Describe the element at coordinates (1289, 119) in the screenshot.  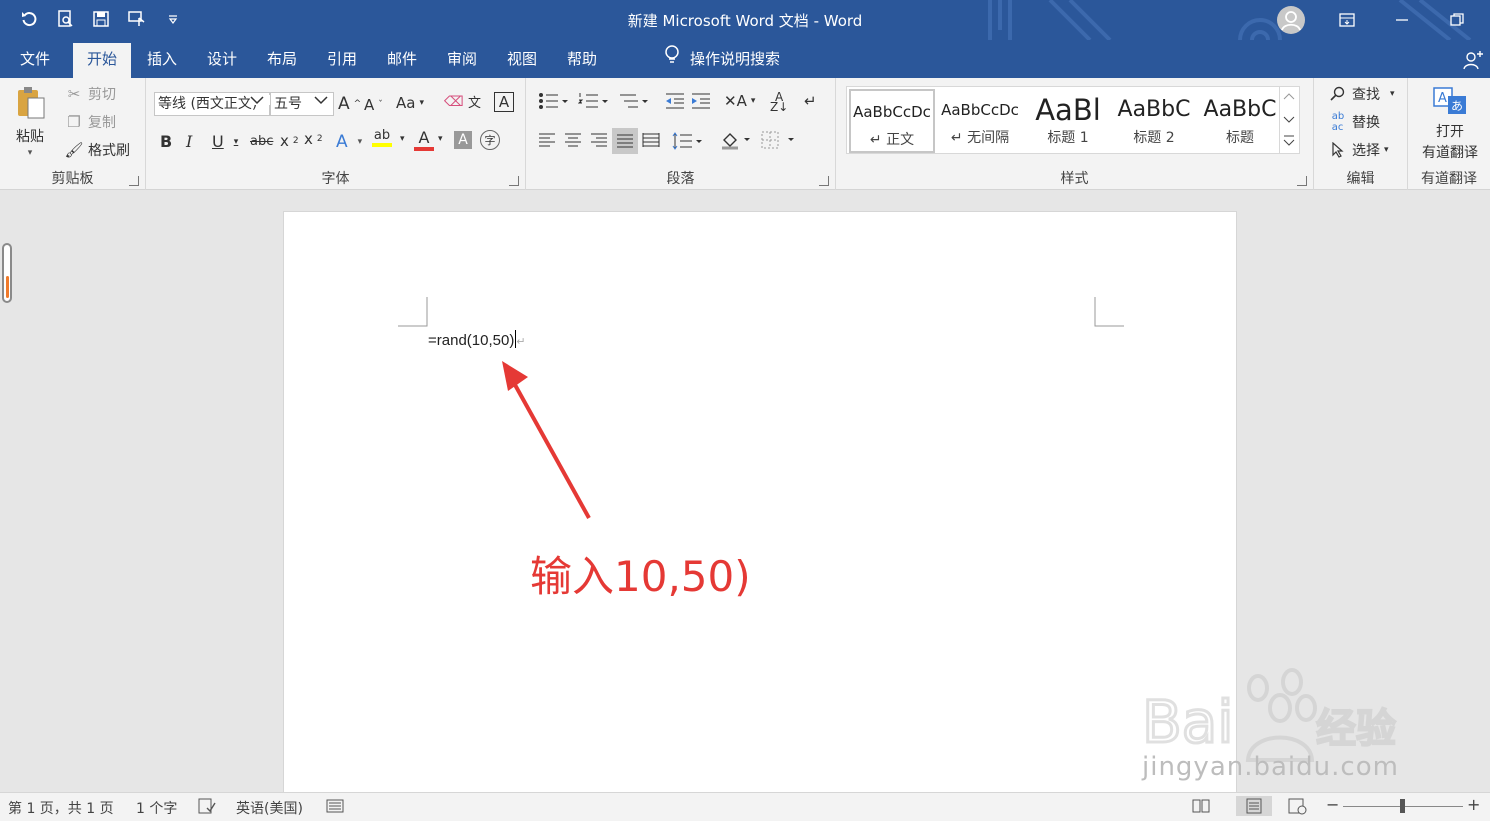
I see `styles-scroll-down-icon` at that location.